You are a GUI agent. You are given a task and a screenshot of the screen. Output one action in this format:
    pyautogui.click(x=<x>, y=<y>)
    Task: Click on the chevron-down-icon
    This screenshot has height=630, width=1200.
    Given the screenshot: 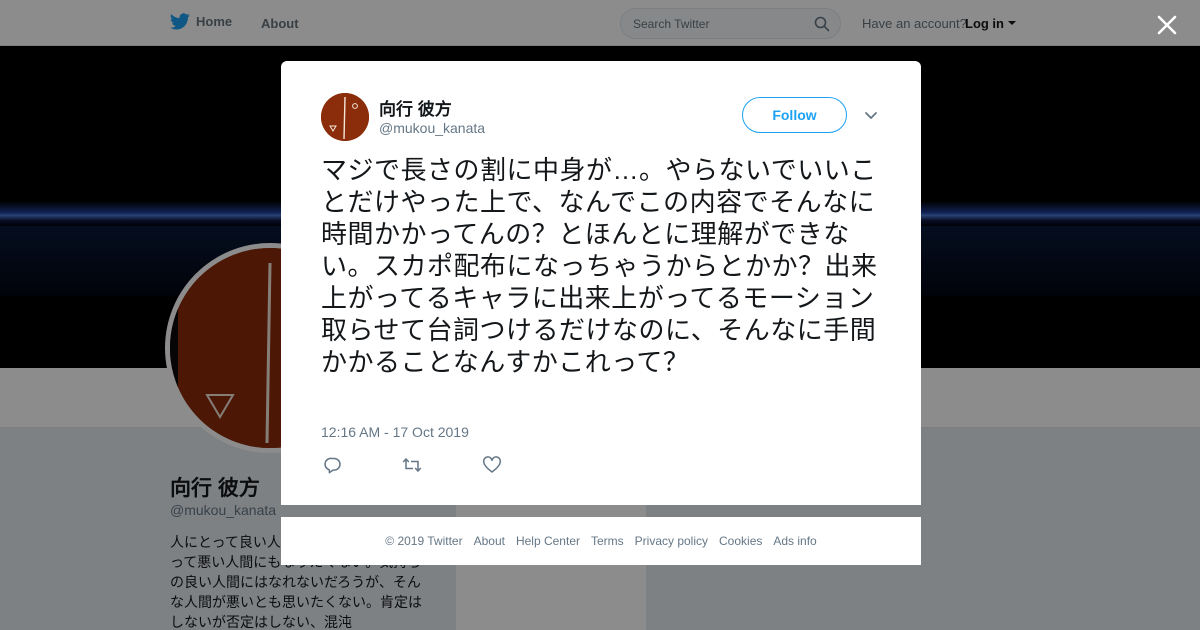 What is the action you would take?
    pyautogui.click(x=871, y=115)
    